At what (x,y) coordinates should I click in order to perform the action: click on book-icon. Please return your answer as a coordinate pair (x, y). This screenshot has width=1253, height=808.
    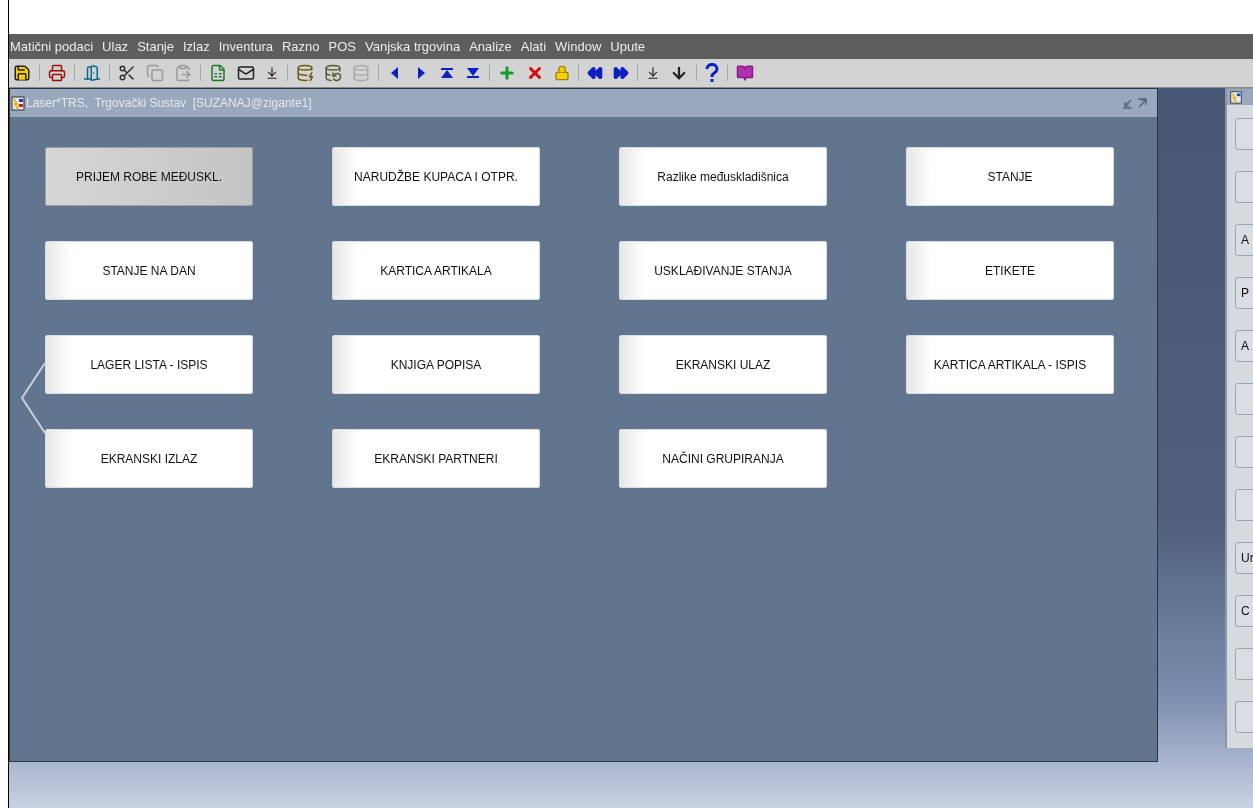
    Looking at the image, I should click on (745, 73).